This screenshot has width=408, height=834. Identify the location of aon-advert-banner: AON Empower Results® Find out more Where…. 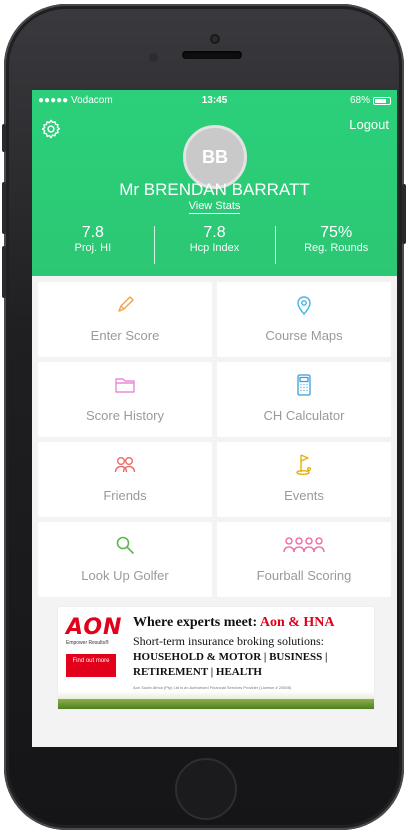
(216, 658).